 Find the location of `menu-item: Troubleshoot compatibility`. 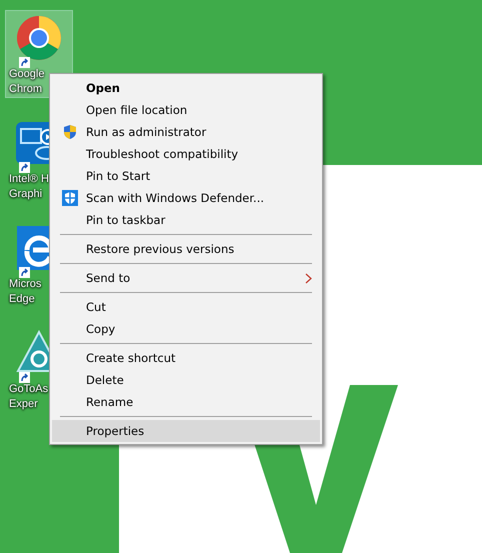

menu-item: Troubleshoot compatibility is located at coordinates (186, 154).